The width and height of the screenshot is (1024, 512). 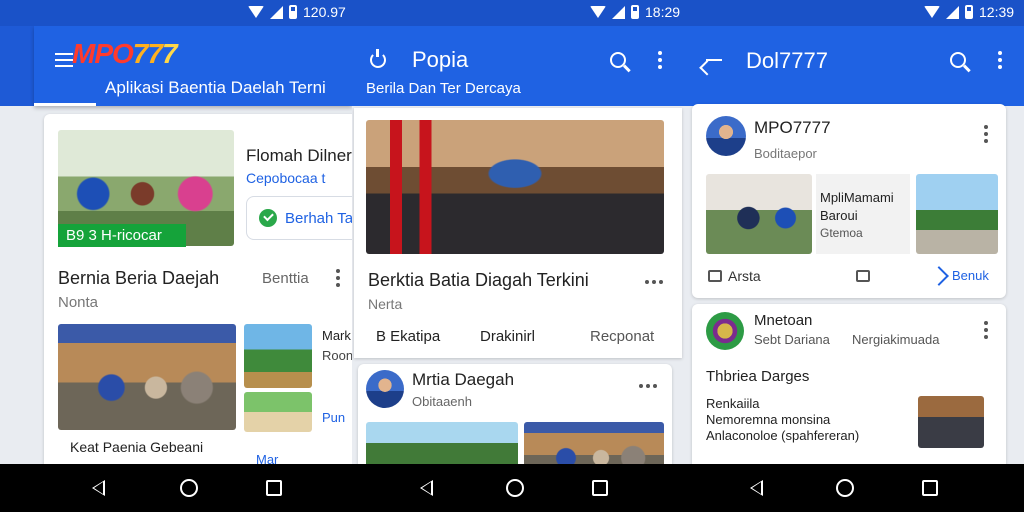 What do you see at coordinates (103, 53) in the screenshot?
I see `logo-part: MPO` at bounding box center [103, 53].